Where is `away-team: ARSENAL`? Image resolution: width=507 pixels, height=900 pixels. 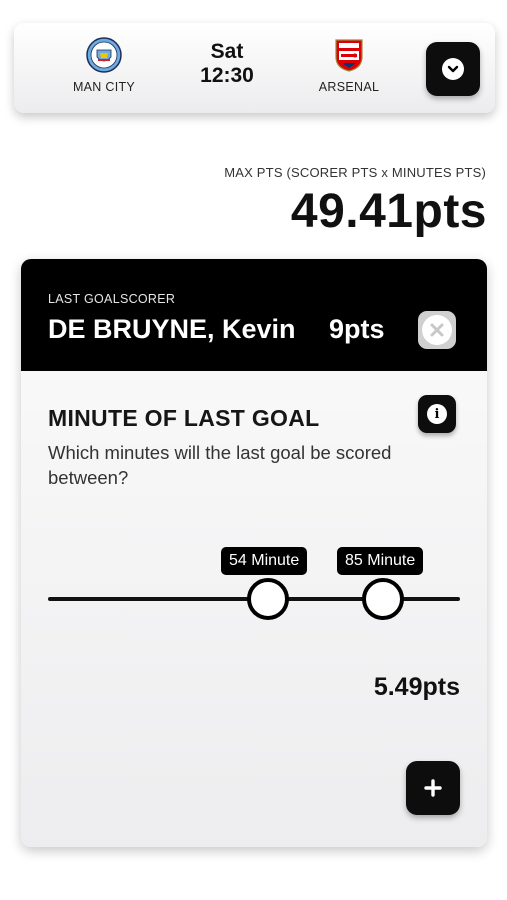 away-team: ARSENAL is located at coordinates (349, 65).